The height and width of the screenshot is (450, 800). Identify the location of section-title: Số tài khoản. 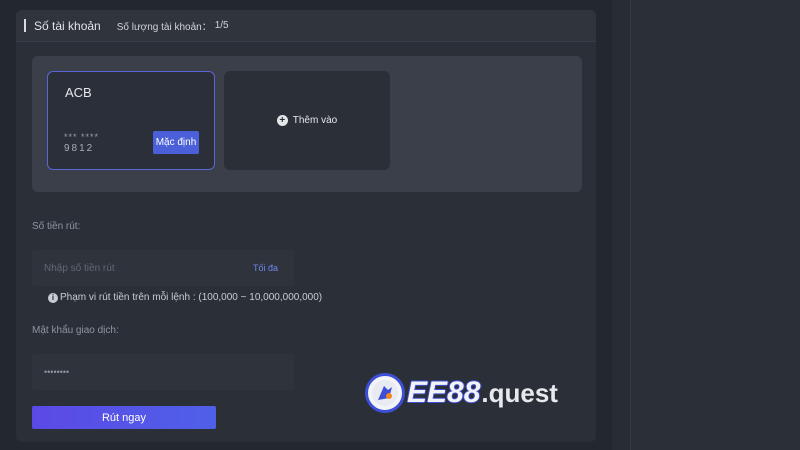
(67, 25).